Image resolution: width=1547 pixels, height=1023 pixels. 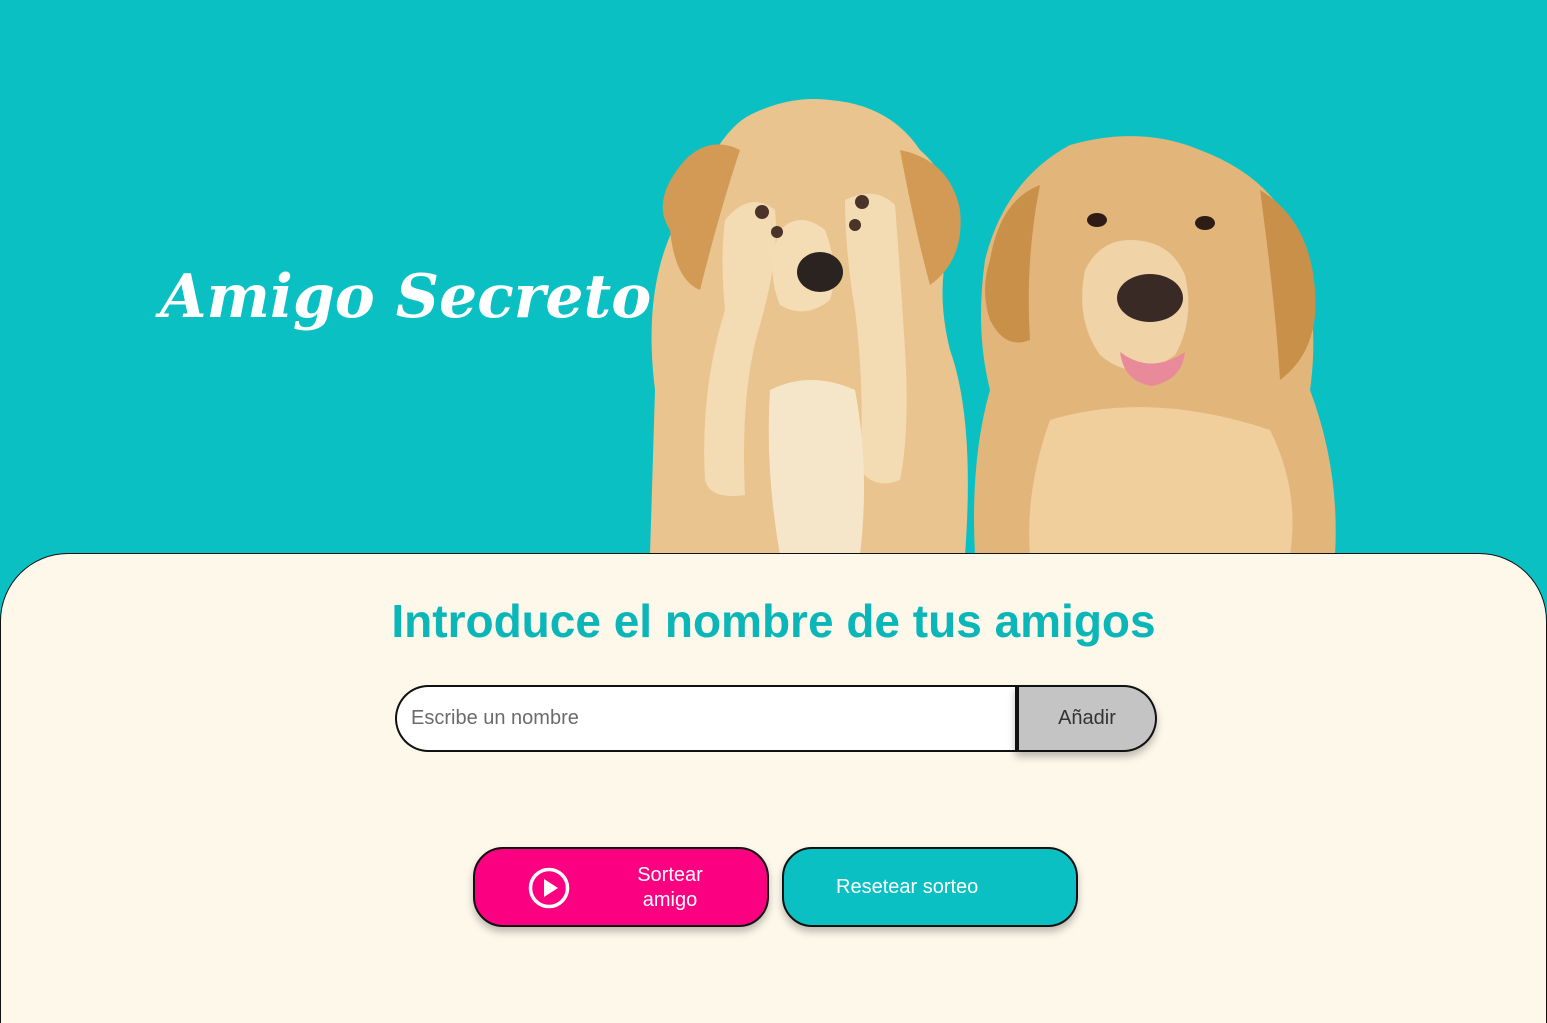 I want to click on draw-friend-button: Sortear amigo, so click(x=621, y=887).